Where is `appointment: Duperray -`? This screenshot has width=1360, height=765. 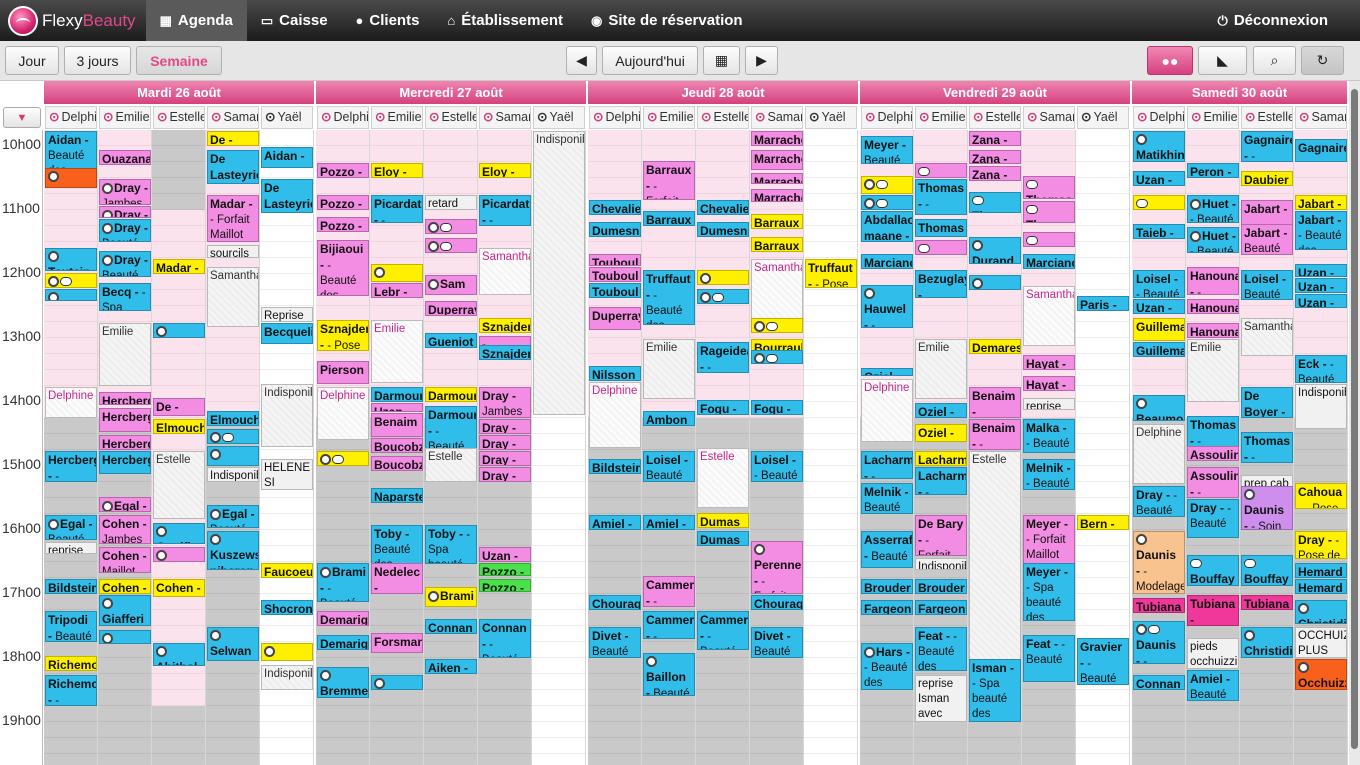 appointment: Duperray - is located at coordinates (451, 308).